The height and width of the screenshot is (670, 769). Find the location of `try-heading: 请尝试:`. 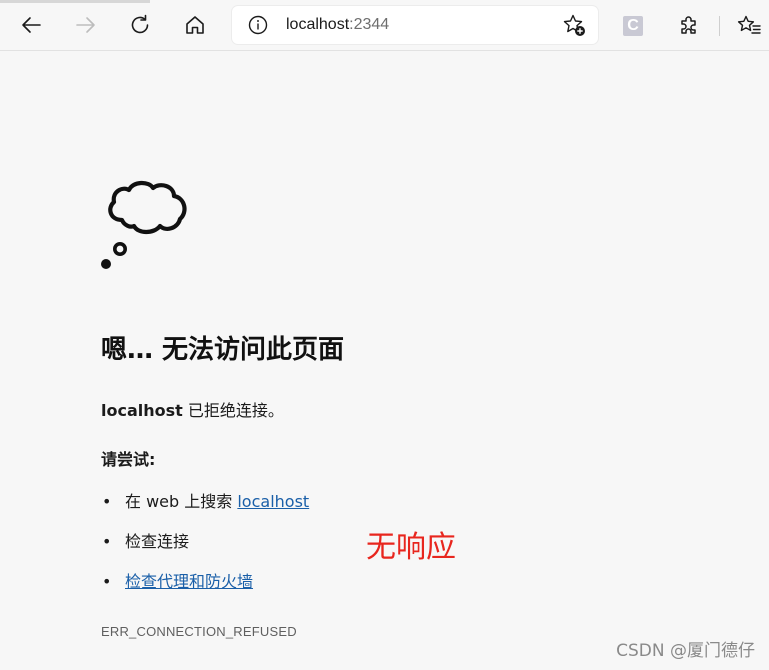

try-heading: 请尝试: is located at coordinates (128, 459).